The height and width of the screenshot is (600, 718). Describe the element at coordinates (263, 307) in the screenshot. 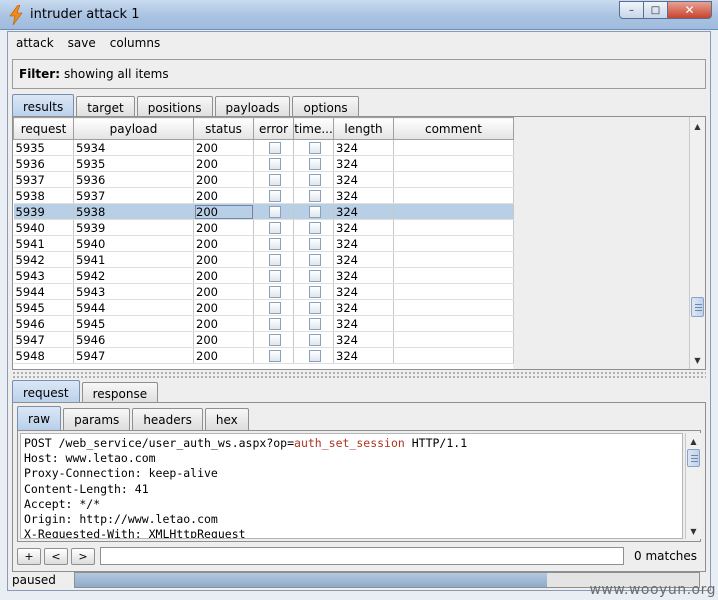

I see `table-row: 5945 5944 200 324` at that location.